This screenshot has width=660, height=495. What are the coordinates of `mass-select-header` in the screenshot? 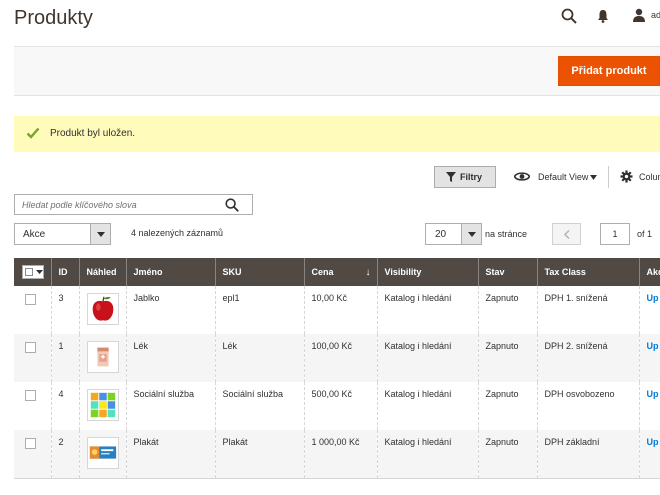 It's located at (32, 272).